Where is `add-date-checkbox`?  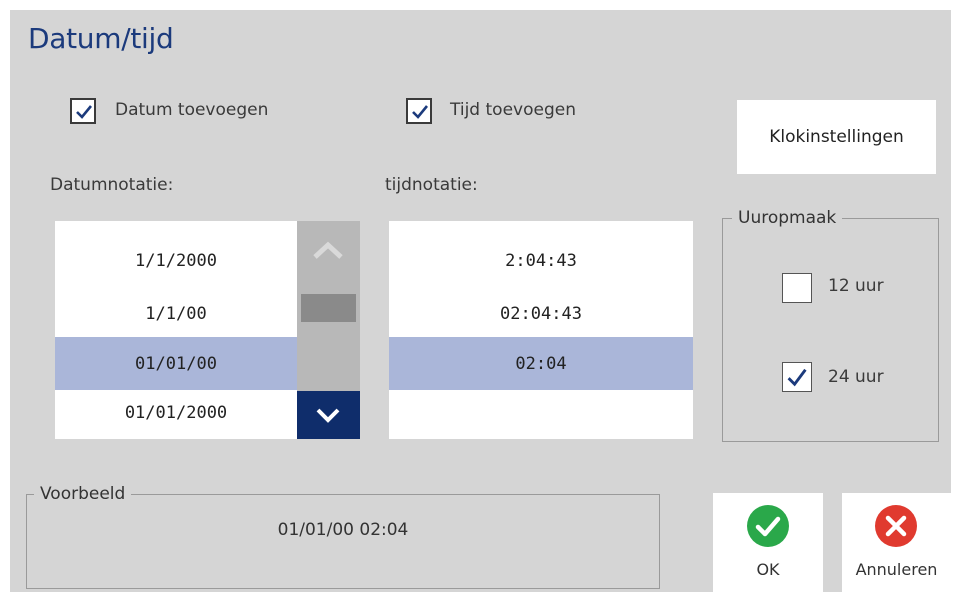
add-date-checkbox is located at coordinates (83, 111).